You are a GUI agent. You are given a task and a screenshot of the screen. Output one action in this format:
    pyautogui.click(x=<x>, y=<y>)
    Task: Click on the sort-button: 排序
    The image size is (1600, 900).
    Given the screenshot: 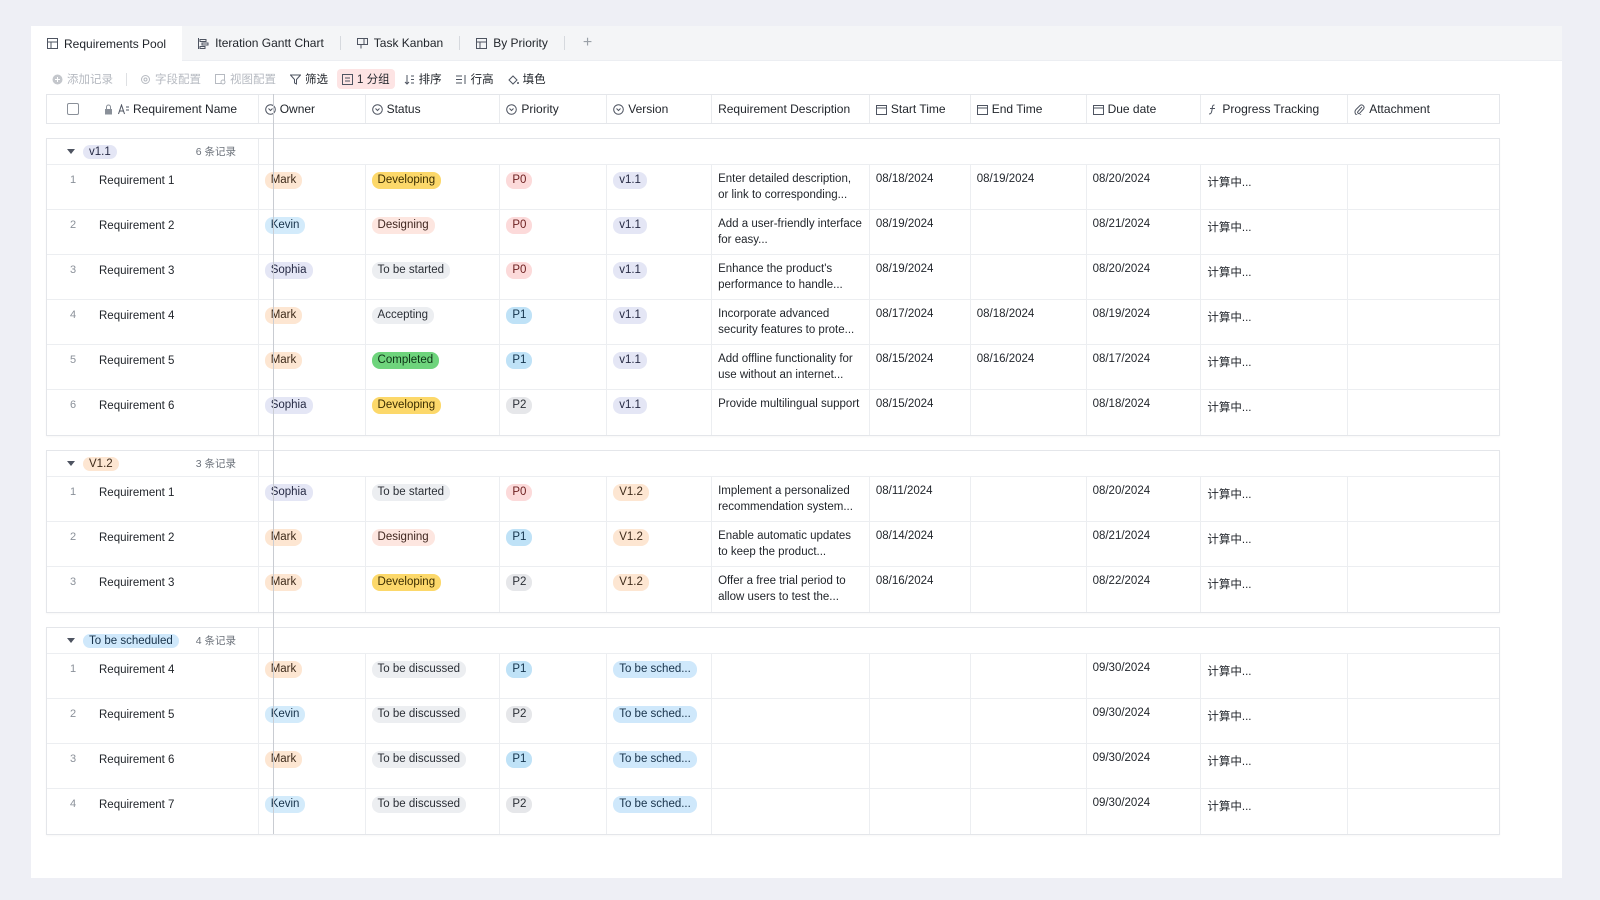 What is the action you would take?
    pyautogui.click(x=423, y=79)
    